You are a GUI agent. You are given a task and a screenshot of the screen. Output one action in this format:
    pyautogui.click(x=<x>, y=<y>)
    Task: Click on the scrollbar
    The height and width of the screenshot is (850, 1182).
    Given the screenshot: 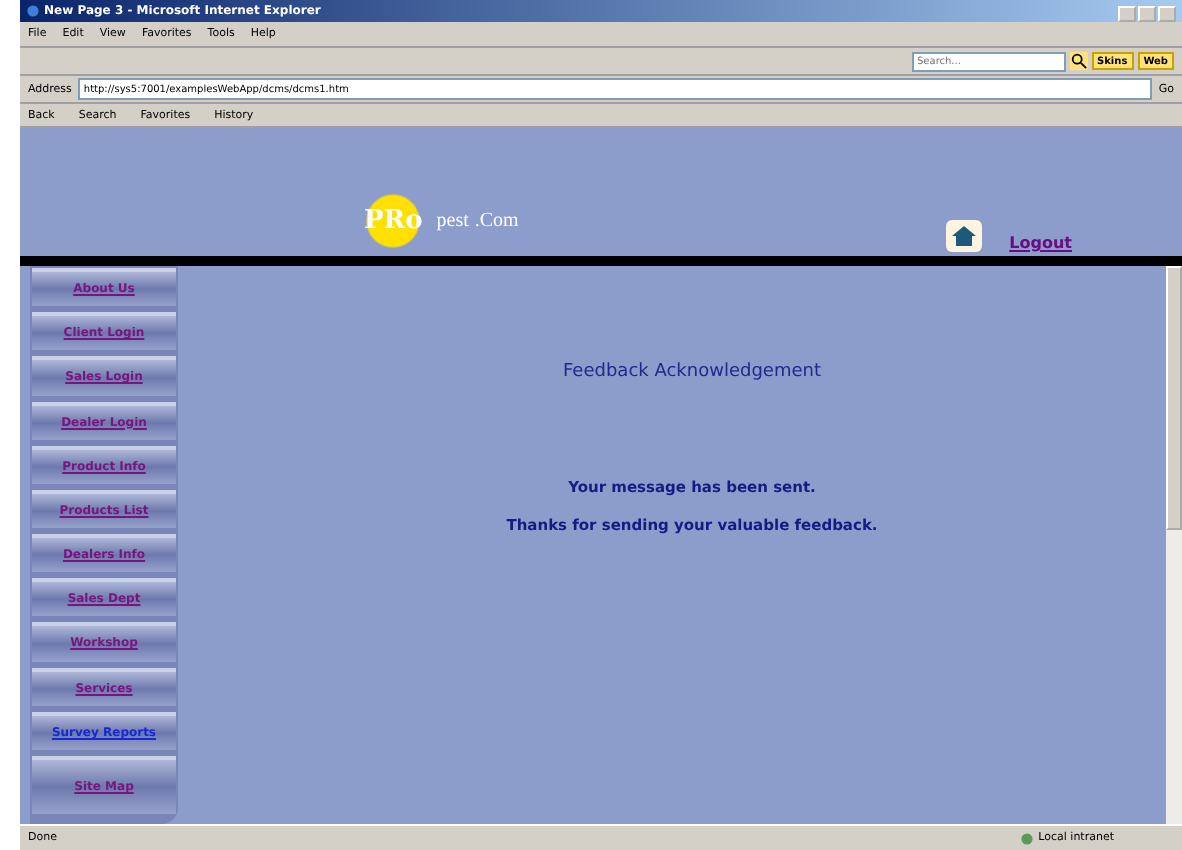 What is the action you would take?
    pyautogui.click(x=1174, y=545)
    